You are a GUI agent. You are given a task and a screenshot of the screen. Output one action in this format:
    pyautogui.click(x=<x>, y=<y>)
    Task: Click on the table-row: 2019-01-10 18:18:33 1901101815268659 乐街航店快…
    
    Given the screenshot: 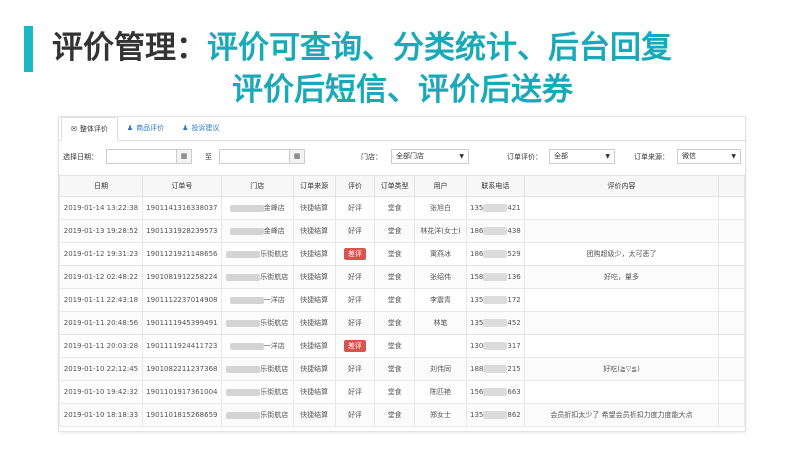 What is the action you would take?
    pyautogui.click(x=402, y=415)
    